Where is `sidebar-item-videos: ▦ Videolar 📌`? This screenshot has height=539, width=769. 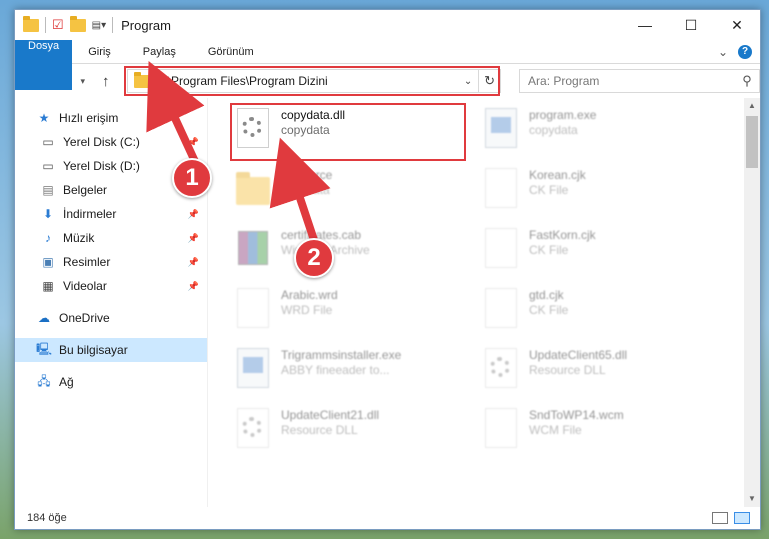 sidebar-item-videos: ▦ Videolar 📌 is located at coordinates (111, 286).